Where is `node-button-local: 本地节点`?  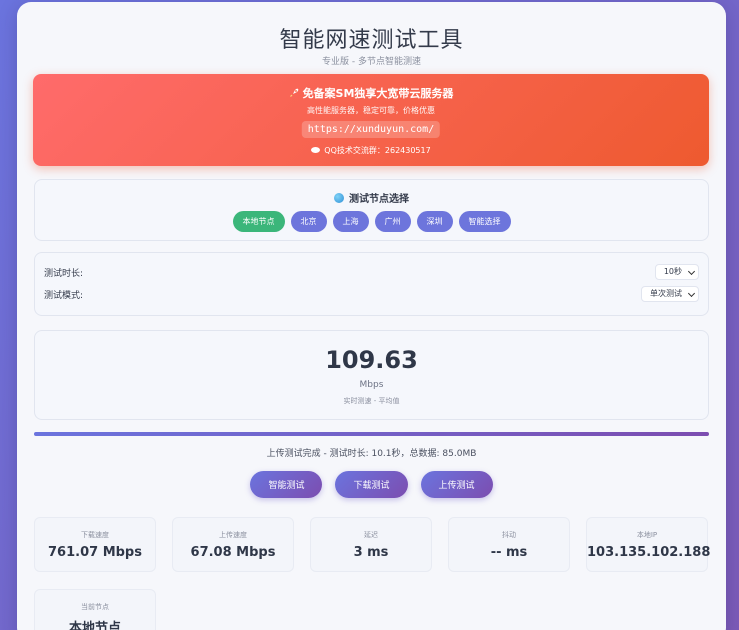
node-button-local: 本地节点 is located at coordinates (258, 221).